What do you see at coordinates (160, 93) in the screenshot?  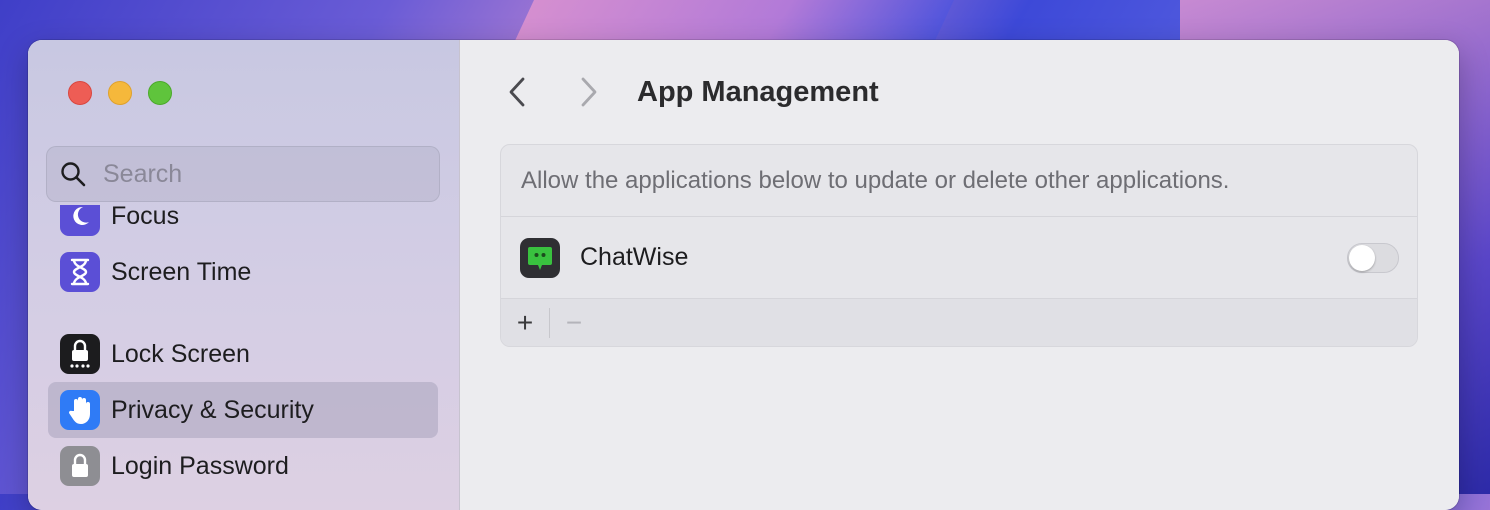 I see `zoom-button` at bounding box center [160, 93].